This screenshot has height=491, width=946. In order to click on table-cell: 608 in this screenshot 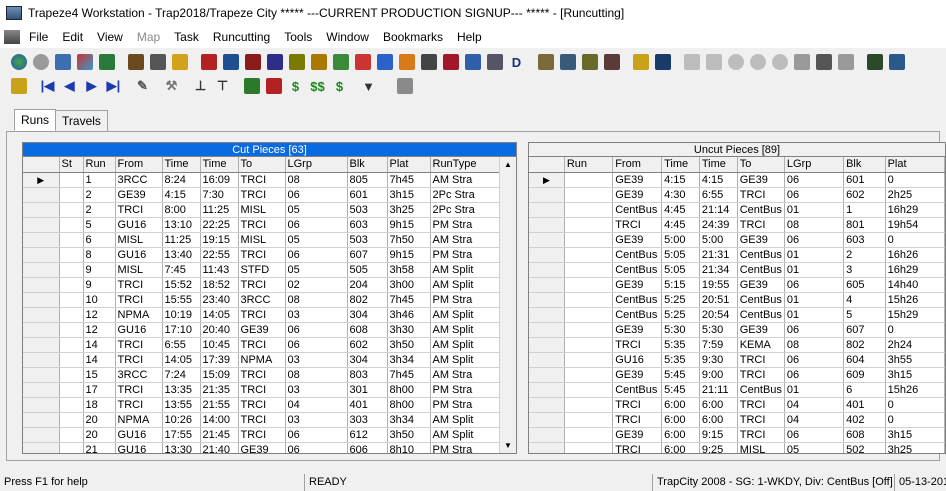, I will do `click(864, 435)`.